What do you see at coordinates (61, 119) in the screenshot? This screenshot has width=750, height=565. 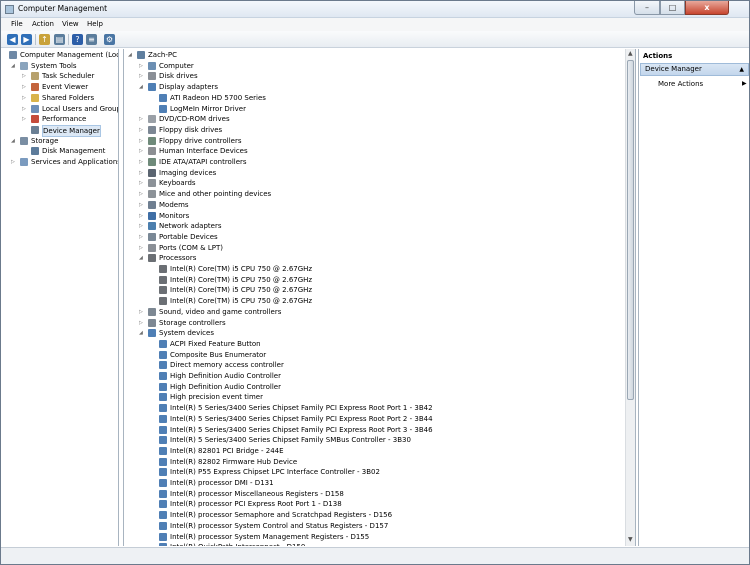 I see `console-tree-item: ▷ Performance` at bounding box center [61, 119].